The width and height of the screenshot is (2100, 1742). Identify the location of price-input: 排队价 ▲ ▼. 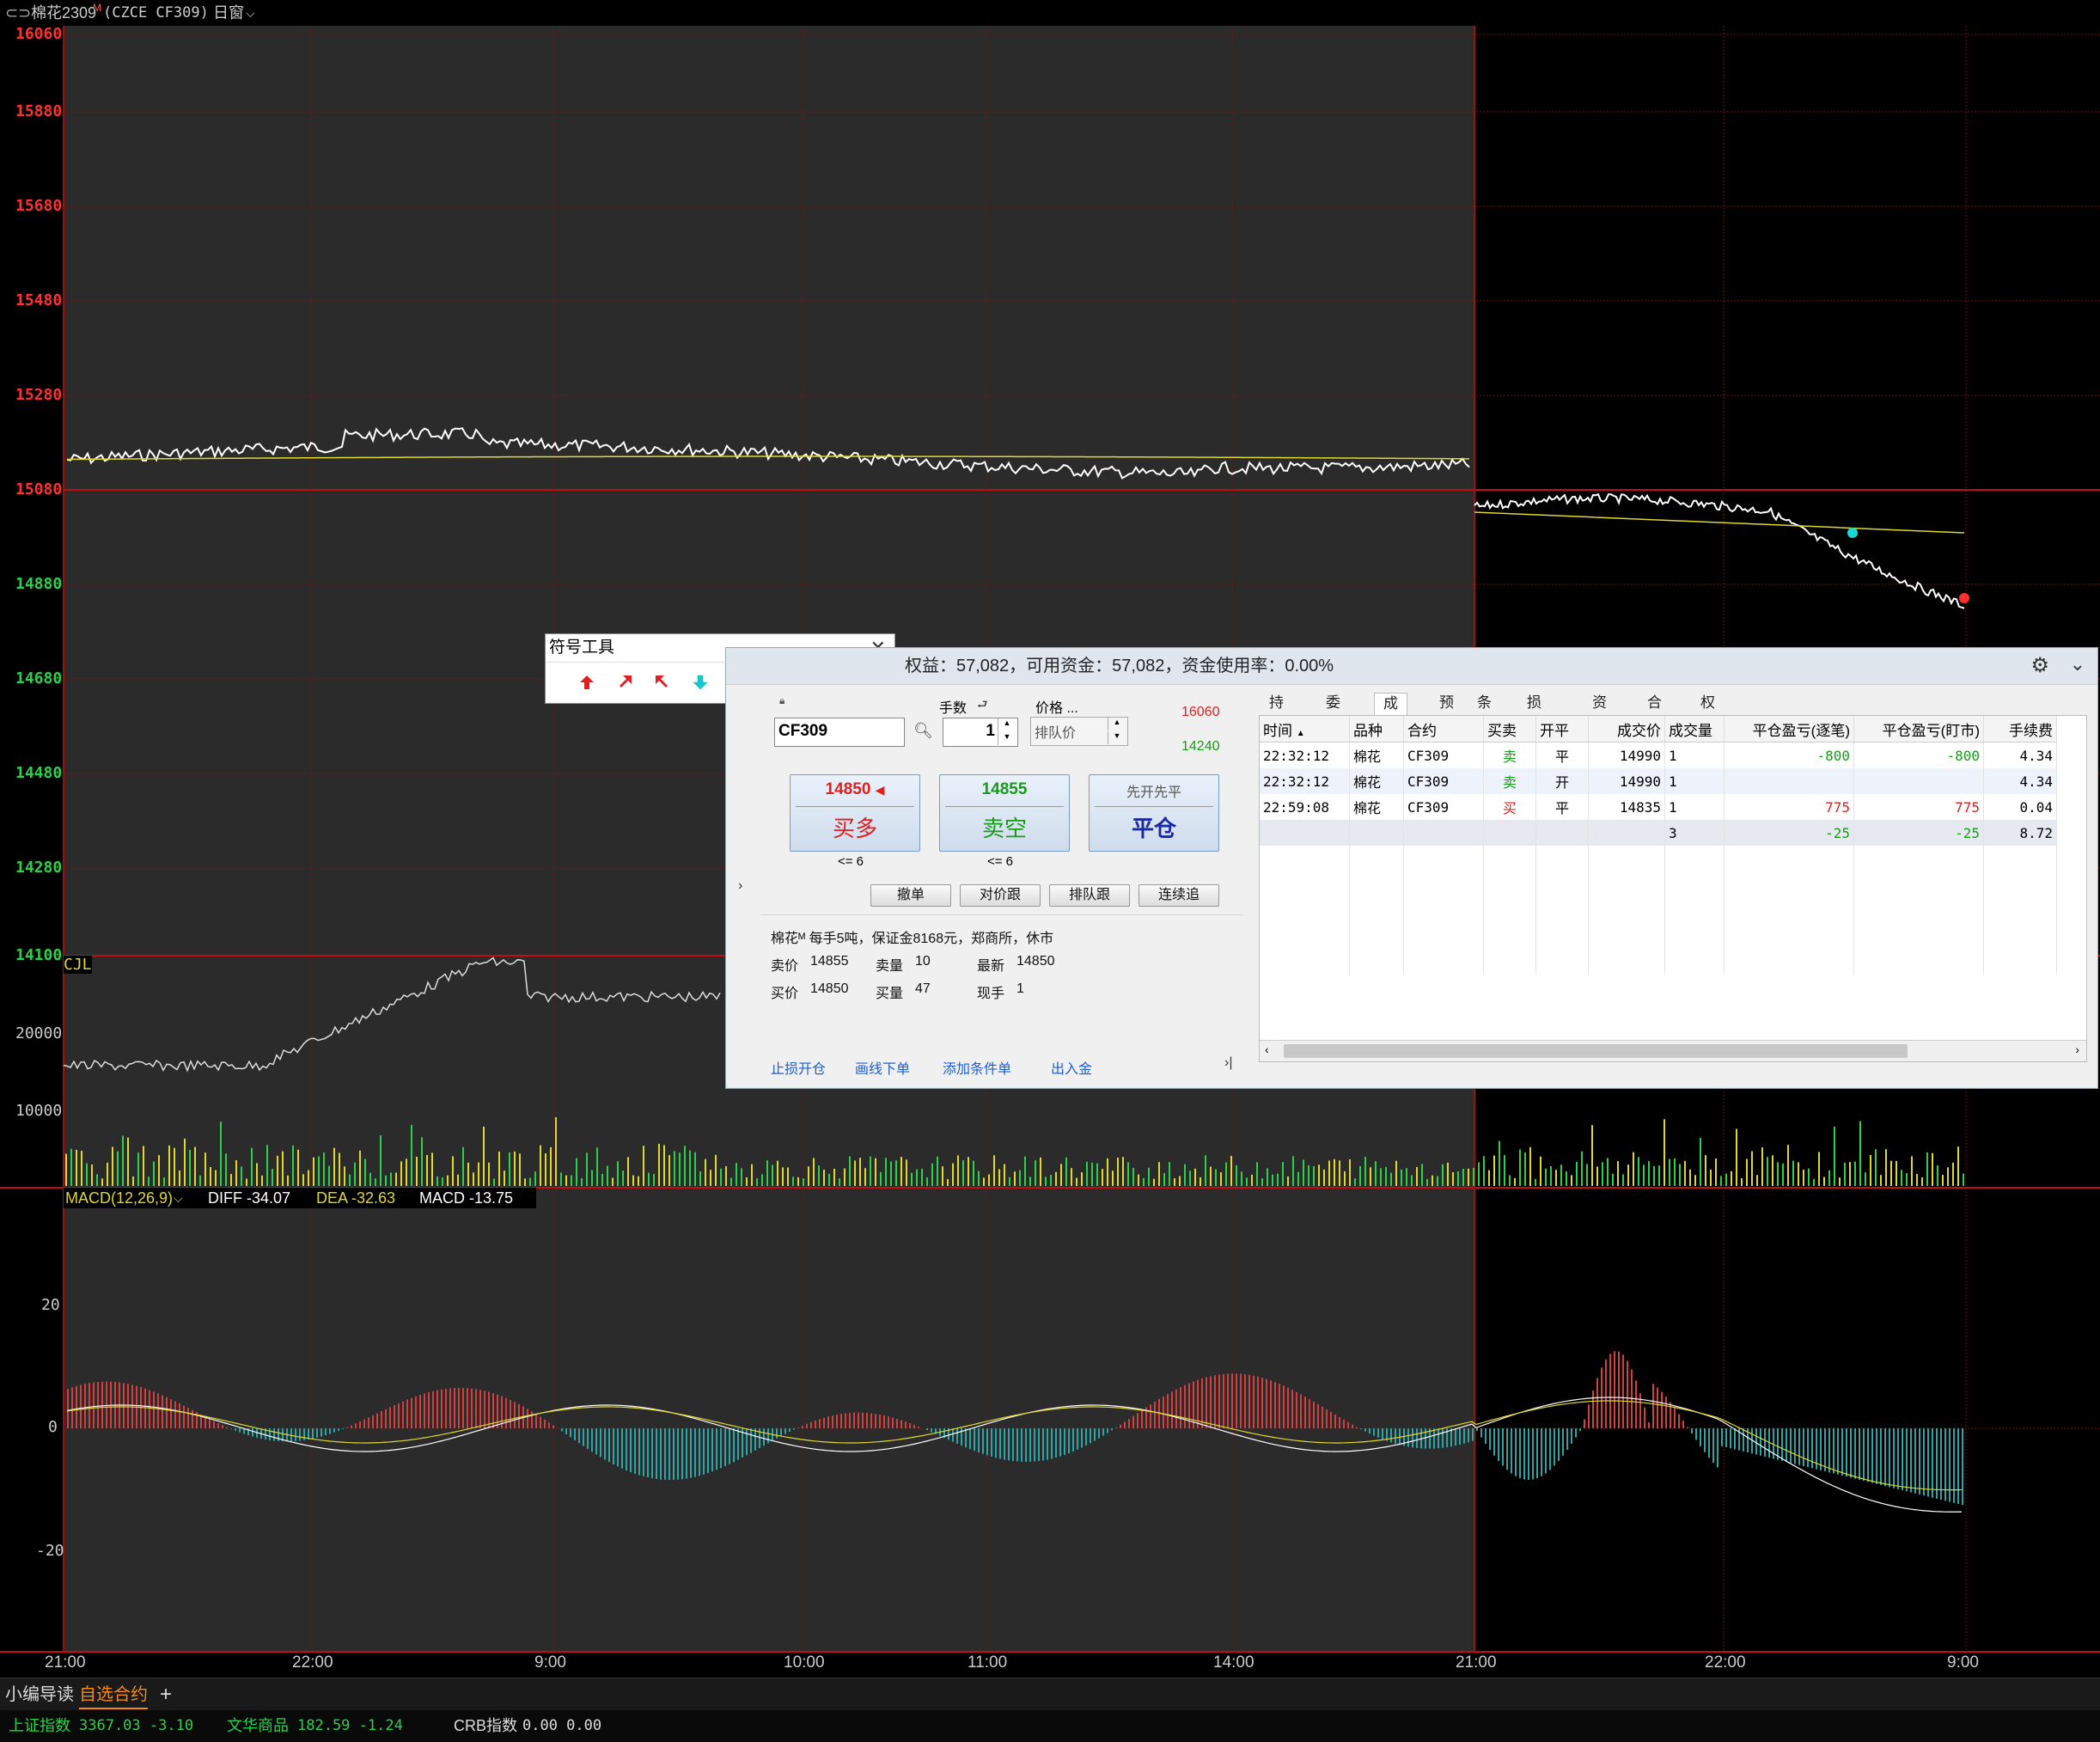
(1079, 731).